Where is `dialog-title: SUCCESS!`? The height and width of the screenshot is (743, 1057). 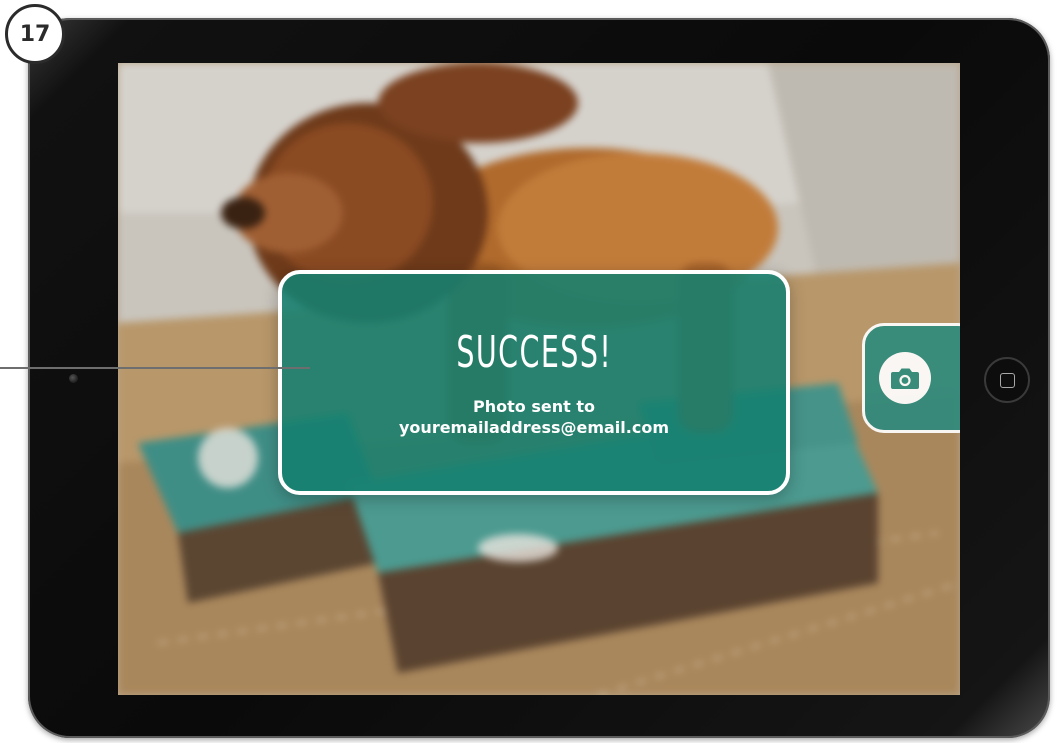 dialog-title: SUCCESS! is located at coordinates (534, 352).